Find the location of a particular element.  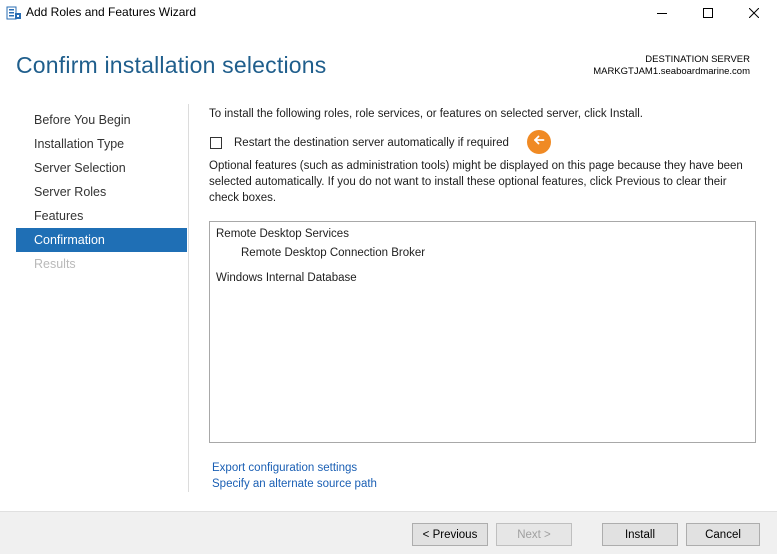

restart-checkbox is located at coordinates (216, 143).